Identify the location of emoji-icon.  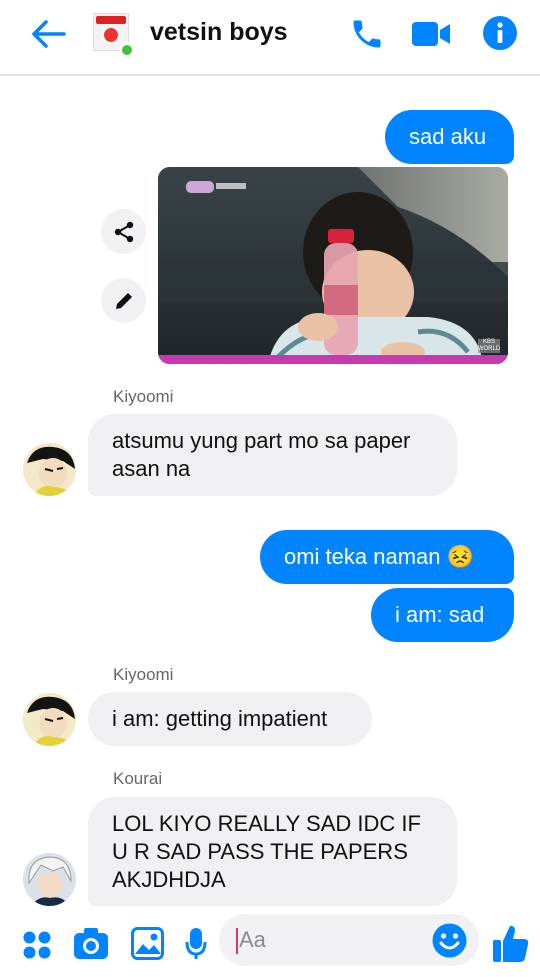
(449, 940).